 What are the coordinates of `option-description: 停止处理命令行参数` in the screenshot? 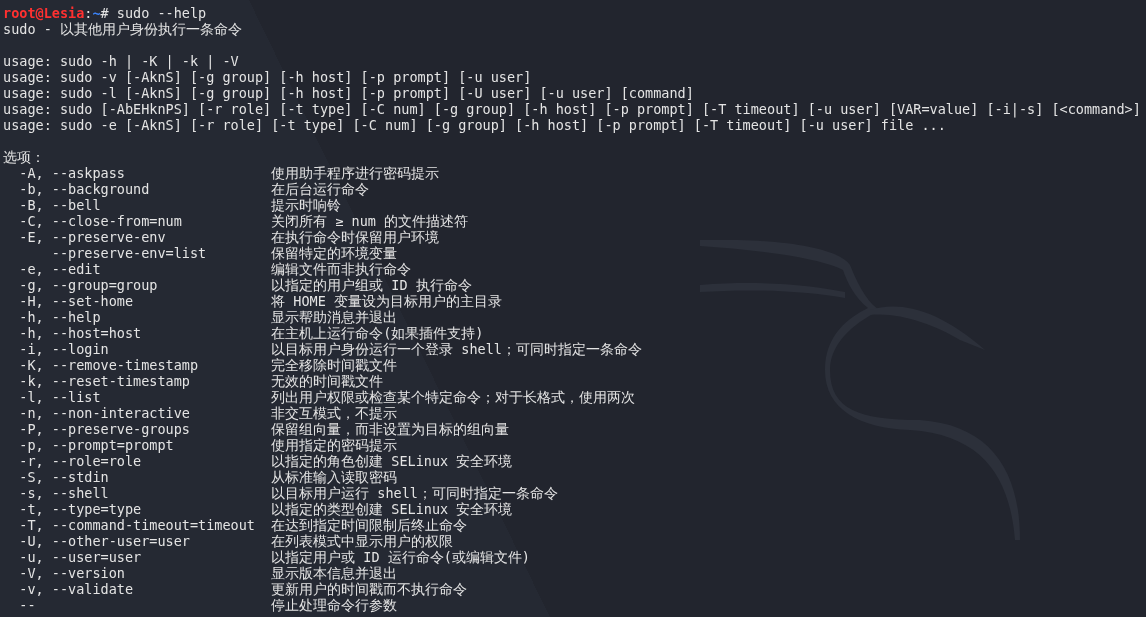 It's located at (334, 605).